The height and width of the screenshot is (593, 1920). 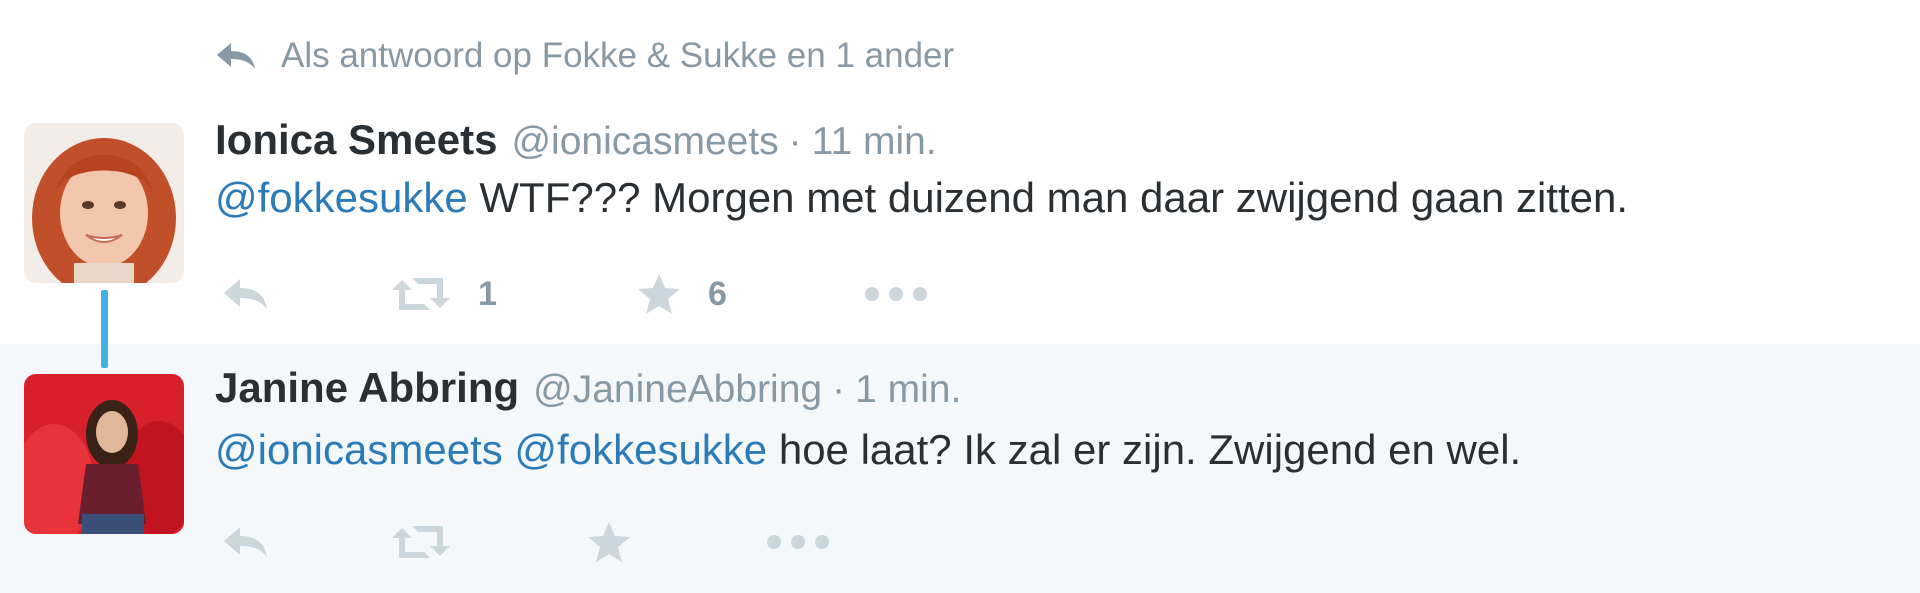 I want to click on retweet-button, so click(x=434, y=542).